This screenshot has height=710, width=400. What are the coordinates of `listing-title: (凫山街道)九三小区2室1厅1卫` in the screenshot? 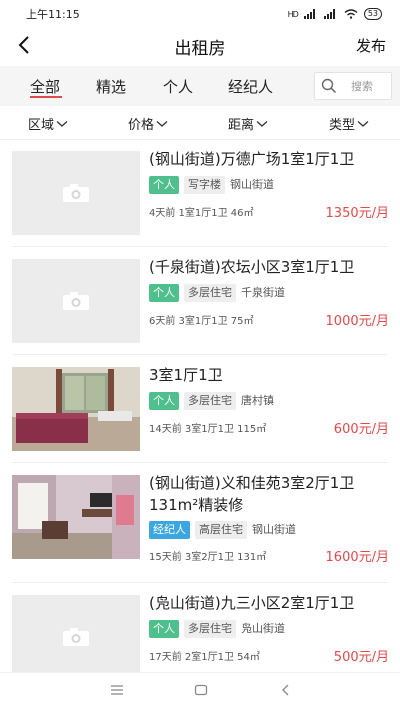 It's located at (252, 603).